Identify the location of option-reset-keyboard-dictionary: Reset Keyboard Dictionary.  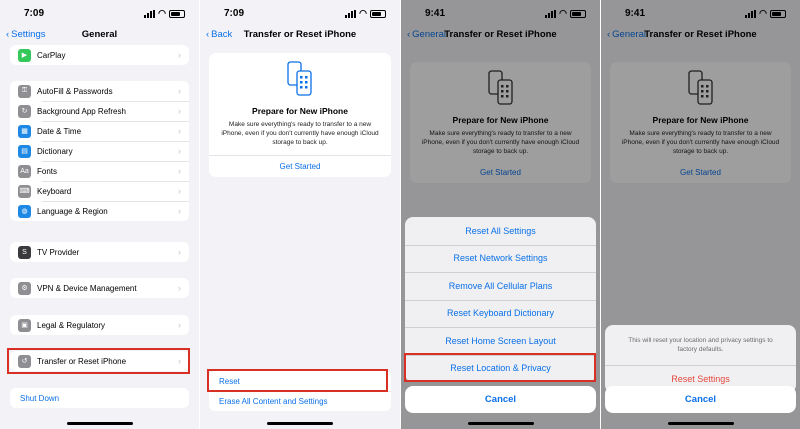
(500, 313).